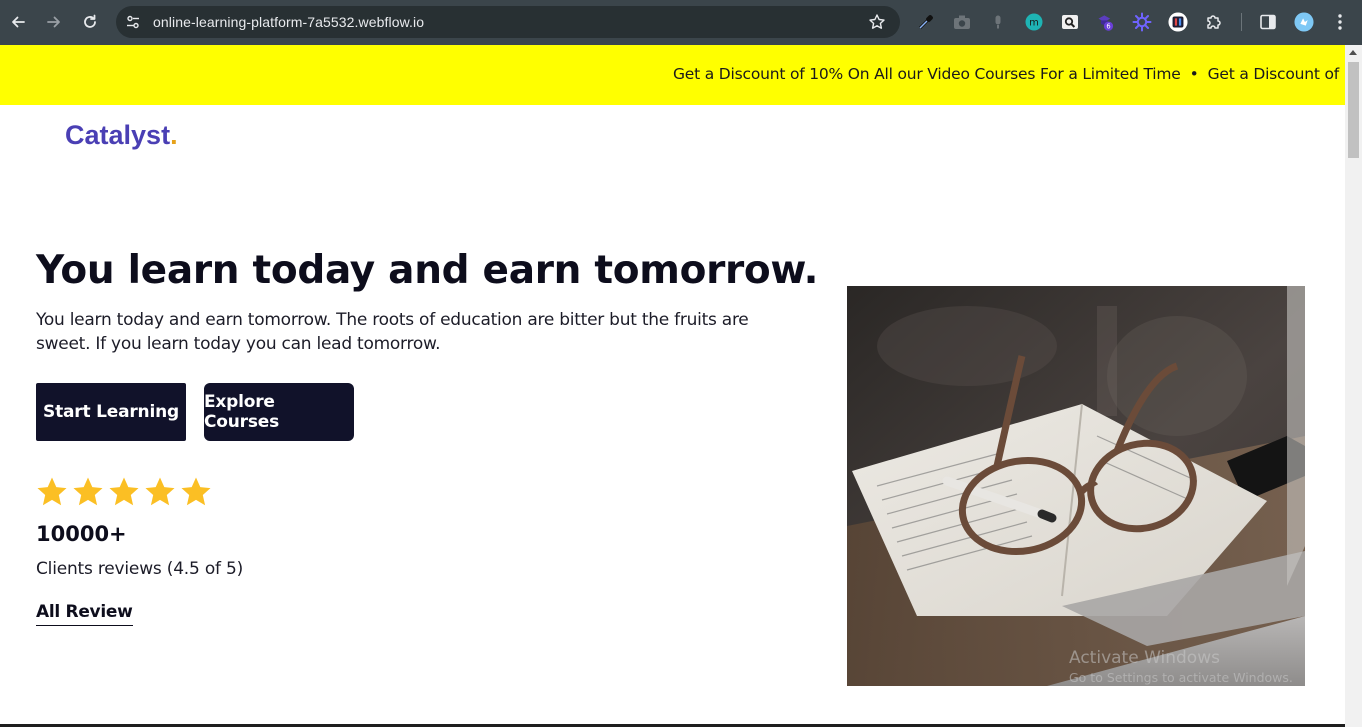 This screenshot has height=727, width=1362. Describe the element at coordinates (1340, 22) in the screenshot. I see `menu-kebab-icon` at that location.